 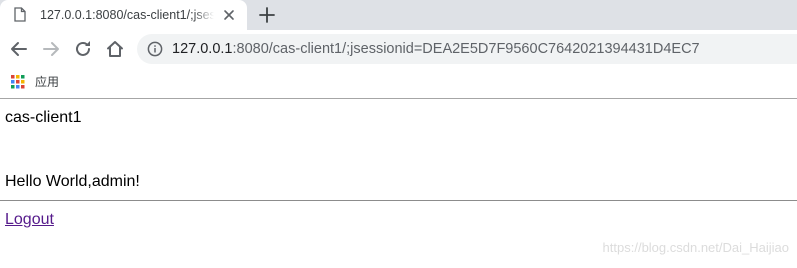 What do you see at coordinates (51, 49) in the screenshot?
I see `forward-arrow-icon` at bounding box center [51, 49].